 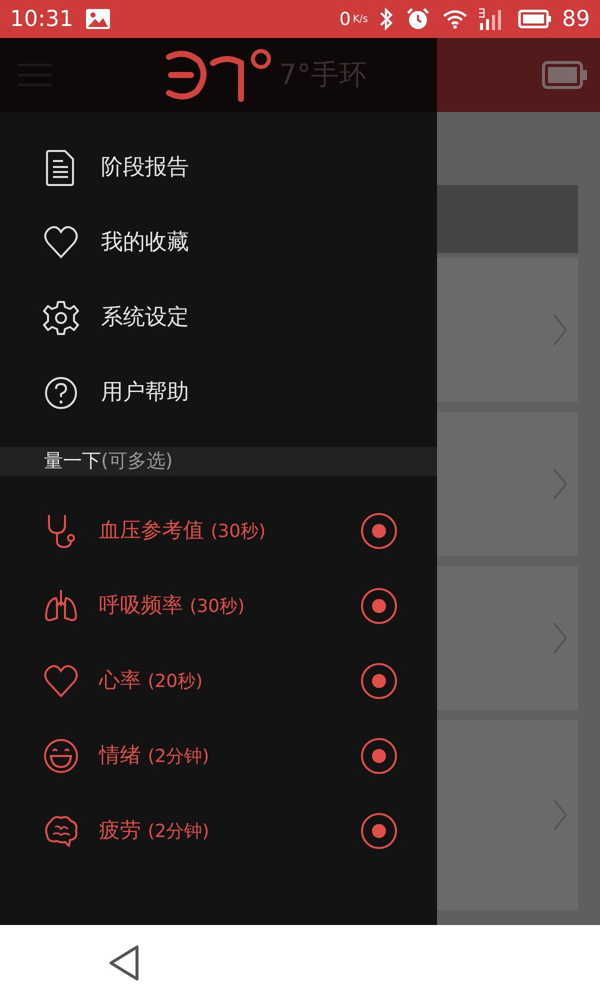 I want to click on drawer-menu-item: 用户帮助, so click(x=218, y=392).